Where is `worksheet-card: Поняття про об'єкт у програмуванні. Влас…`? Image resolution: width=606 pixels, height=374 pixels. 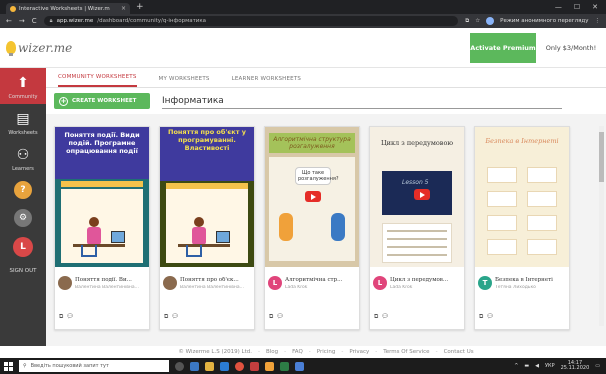 worksheet-card: Поняття про об'єкт у програмуванні. Влас… is located at coordinates (207, 228).